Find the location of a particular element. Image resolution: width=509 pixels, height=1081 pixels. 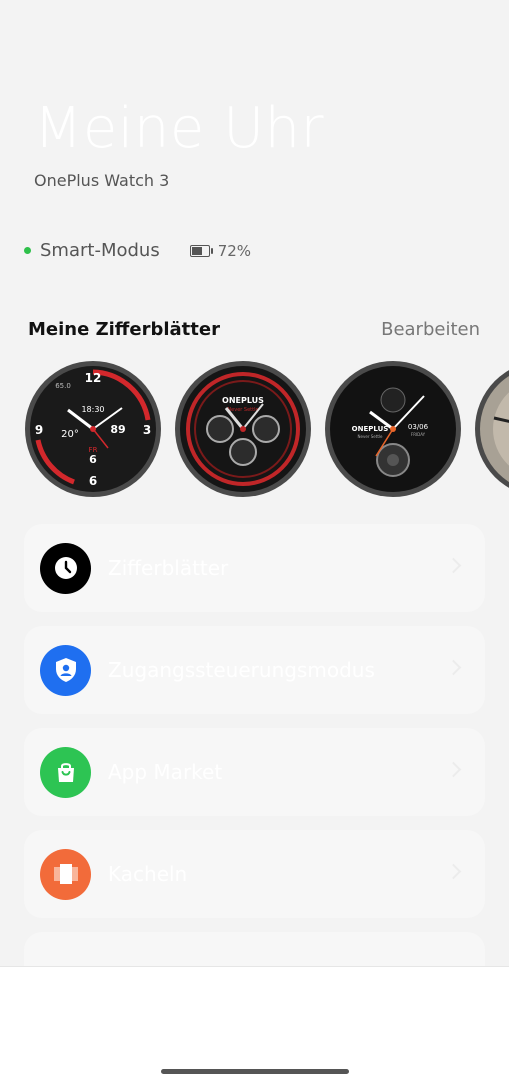

face3-brand: ONEPLUS is located at coordinates (370, 429).